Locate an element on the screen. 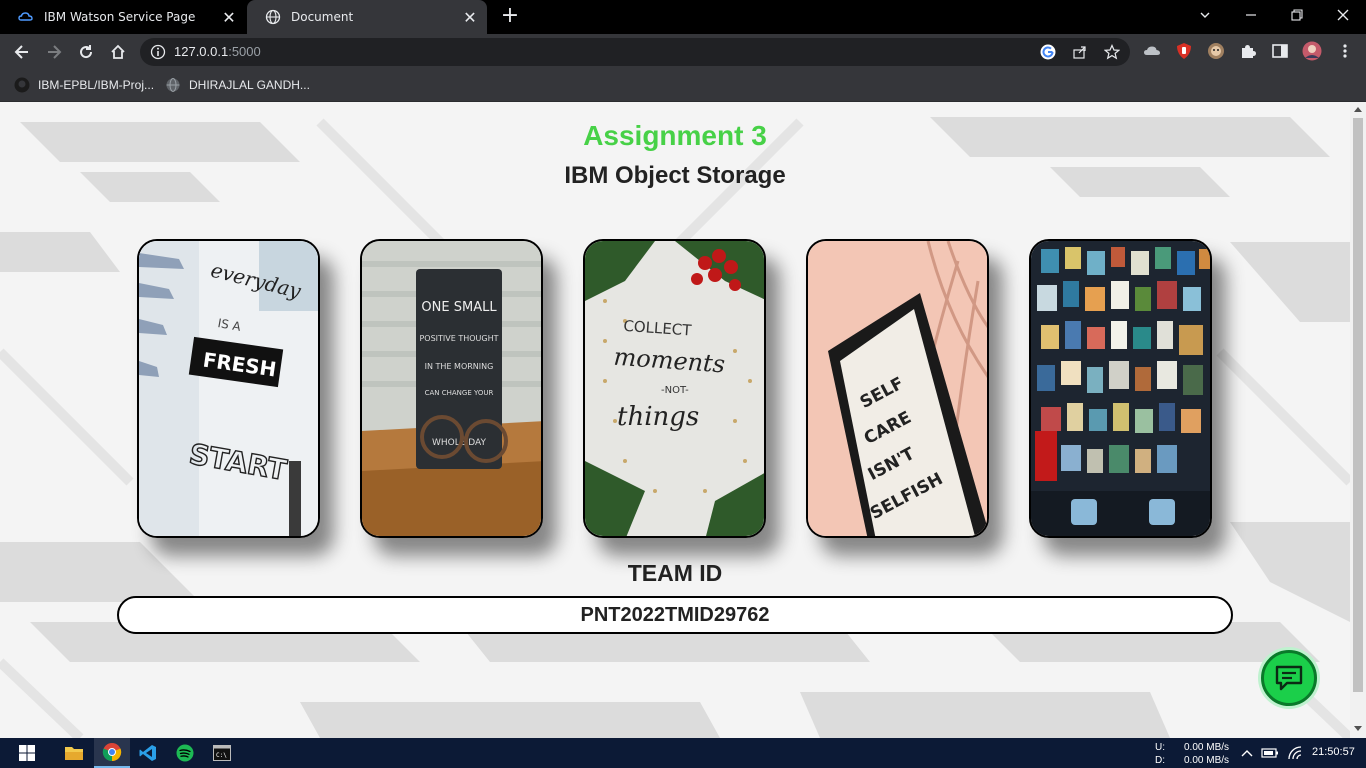 The image size is (1366, 768). image-card-collect-moments: COLLECT moments -NOT- things is located at coordinates (674, 388).